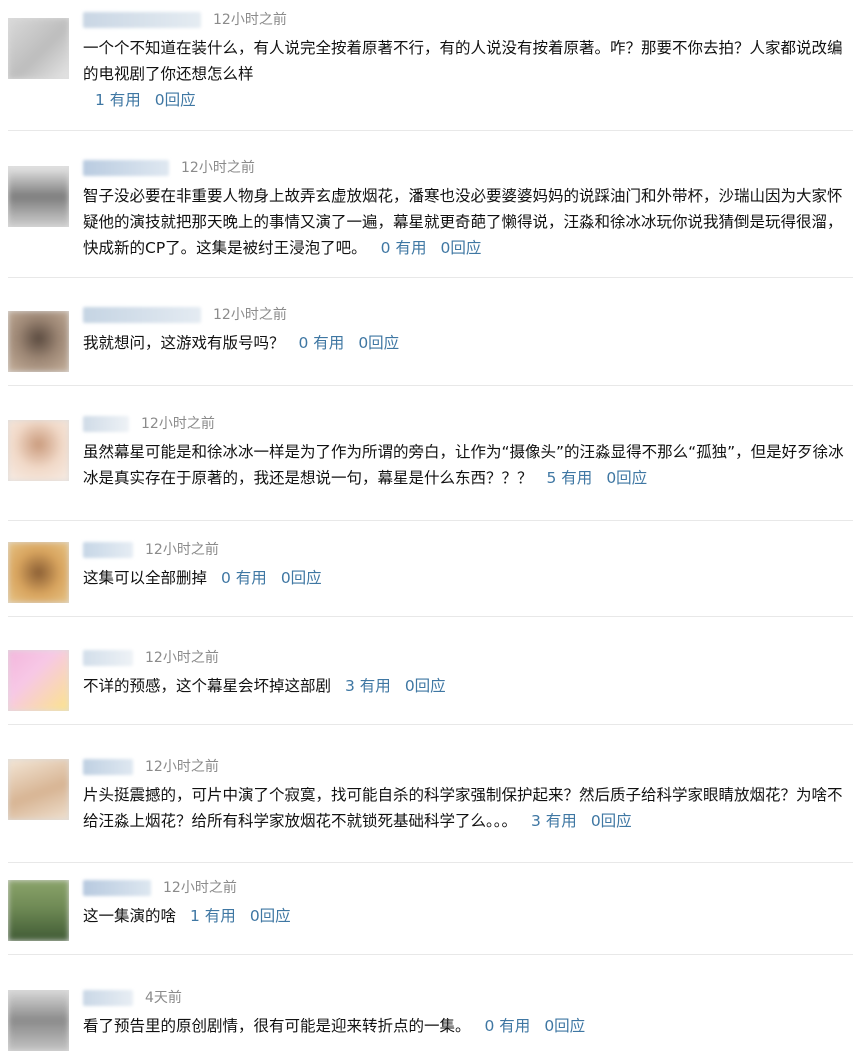 Image resolution: width=863 pixels, height=1058 pixels. I want to click on comment-text: 看了预告里的原创剧情，很有可能是迎来转折点的一集。 0 有用 0回应, so click(468, 1026).